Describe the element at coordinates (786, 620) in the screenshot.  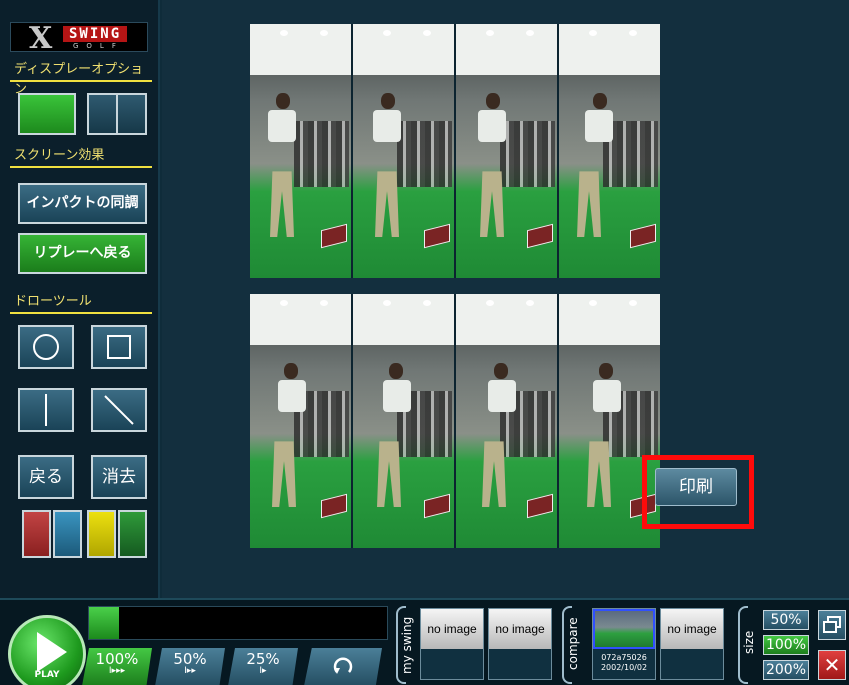
I see `size-50-button: 50%` at that location.